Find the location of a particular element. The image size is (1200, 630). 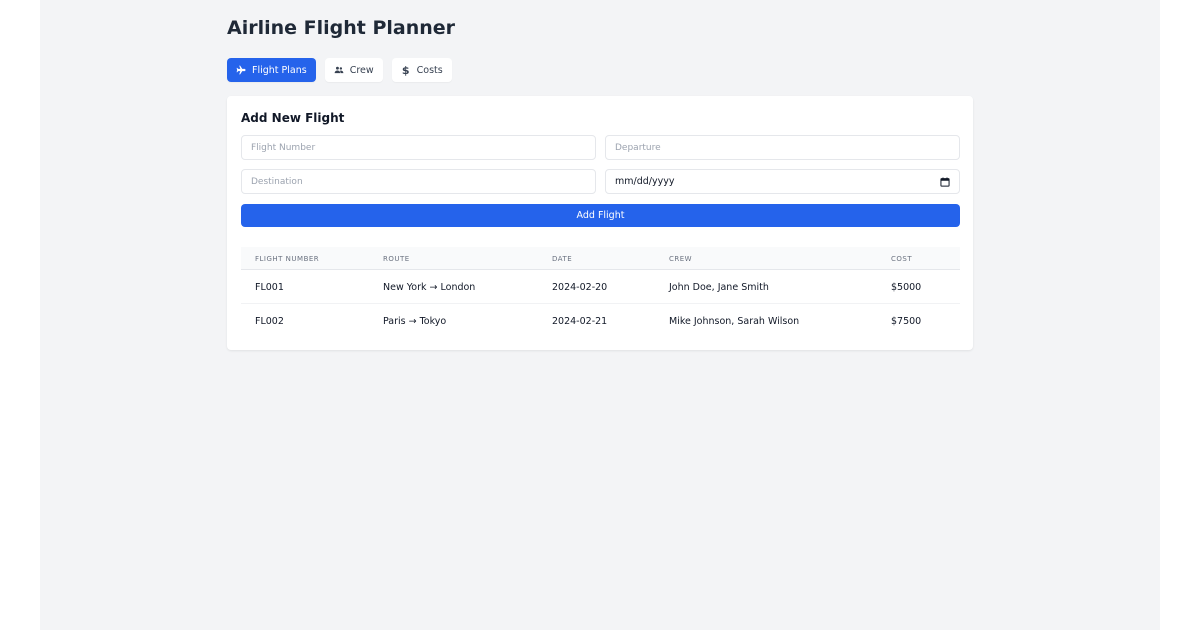

cell-cost: $7500 is located at coordinates (906, 321).